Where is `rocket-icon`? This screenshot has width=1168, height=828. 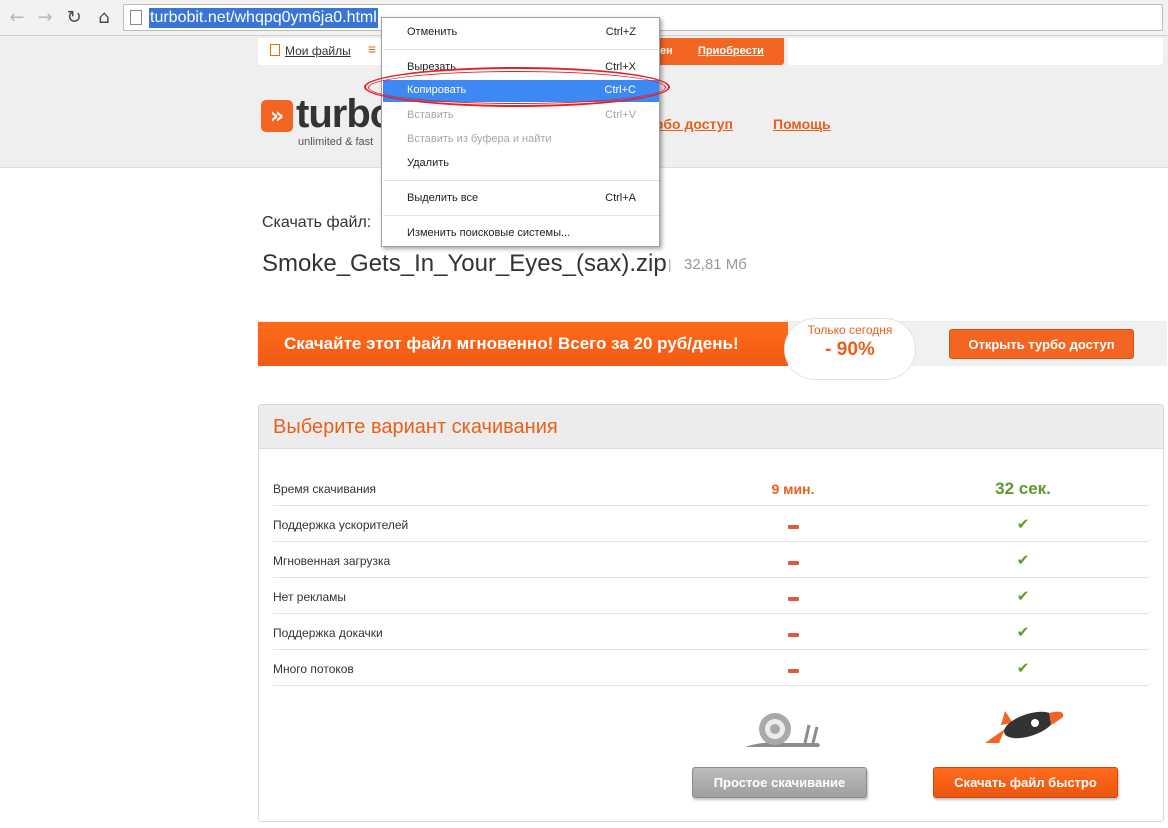 rocket-icon is located at coordinates (1024, 727).